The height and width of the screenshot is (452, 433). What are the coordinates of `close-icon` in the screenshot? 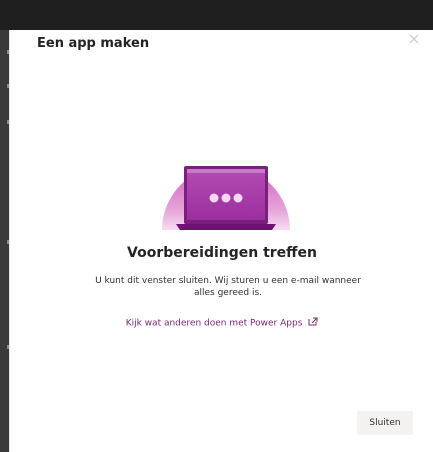 It's located at (414, 40).